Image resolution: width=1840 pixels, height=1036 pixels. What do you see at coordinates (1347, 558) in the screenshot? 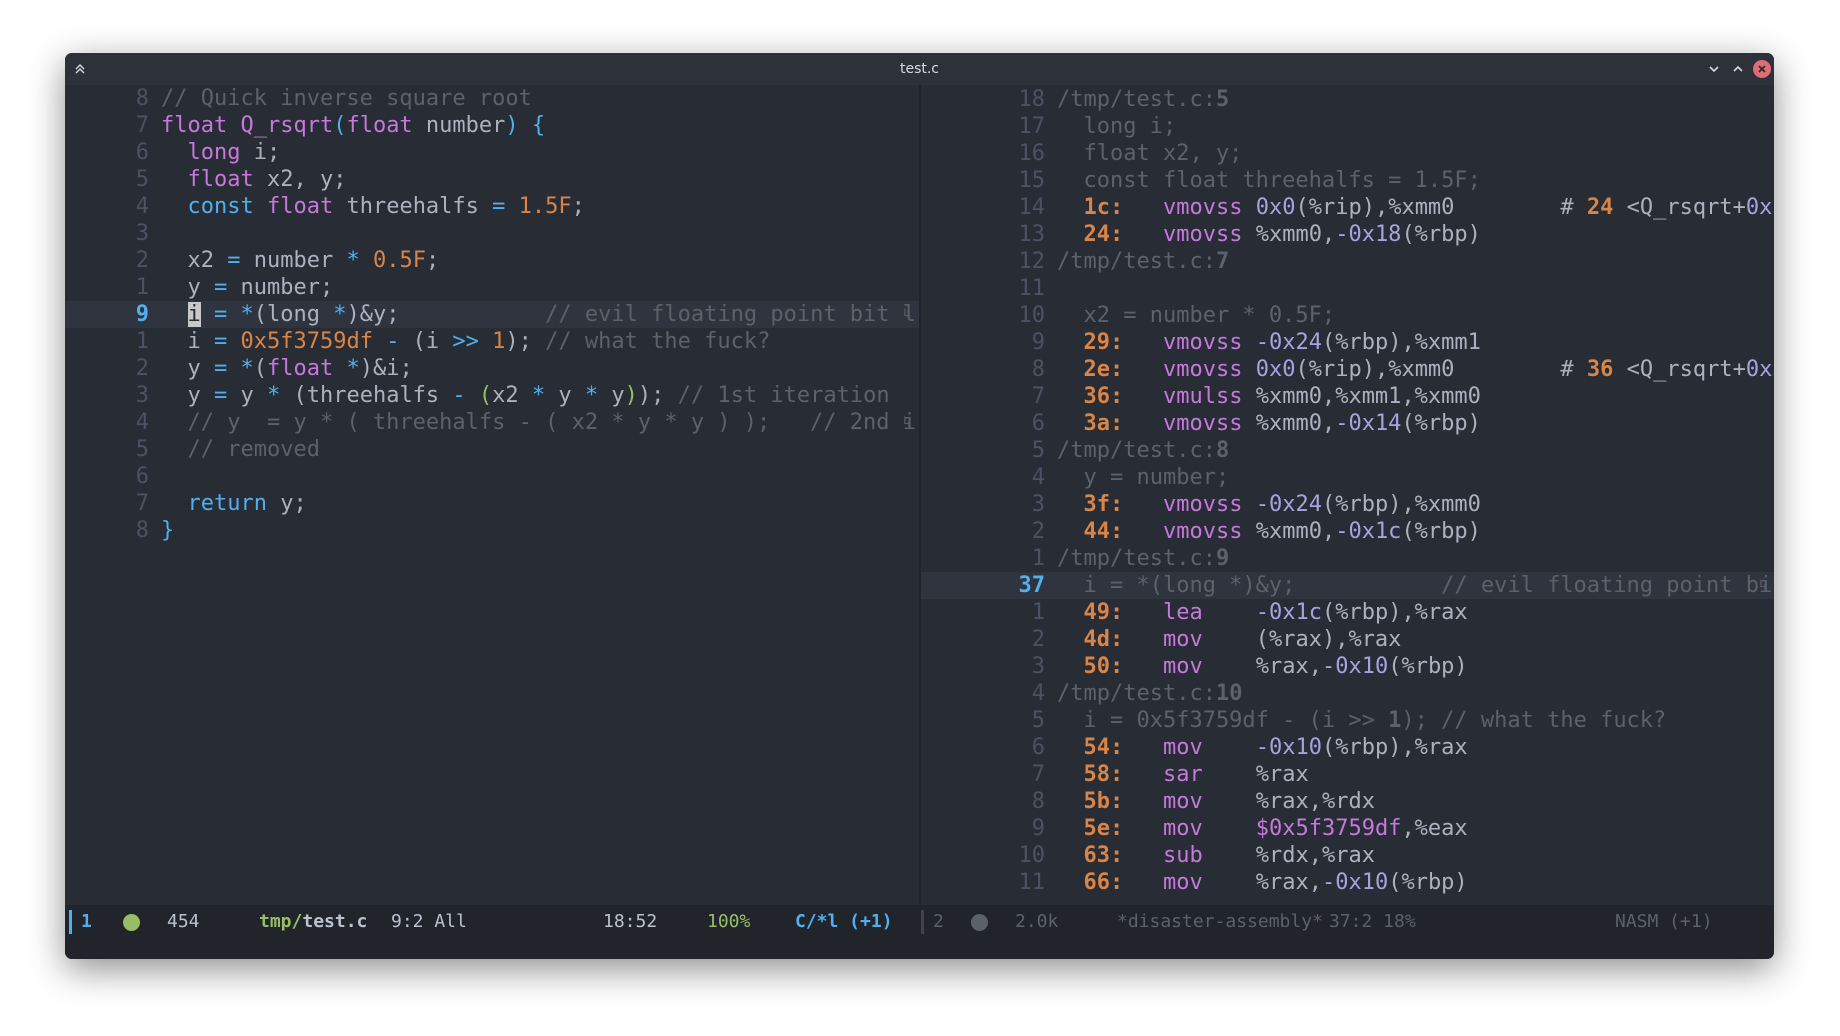
I see `code-line: 1/tmp/test.c:9` at bounding box center [1347, 558].